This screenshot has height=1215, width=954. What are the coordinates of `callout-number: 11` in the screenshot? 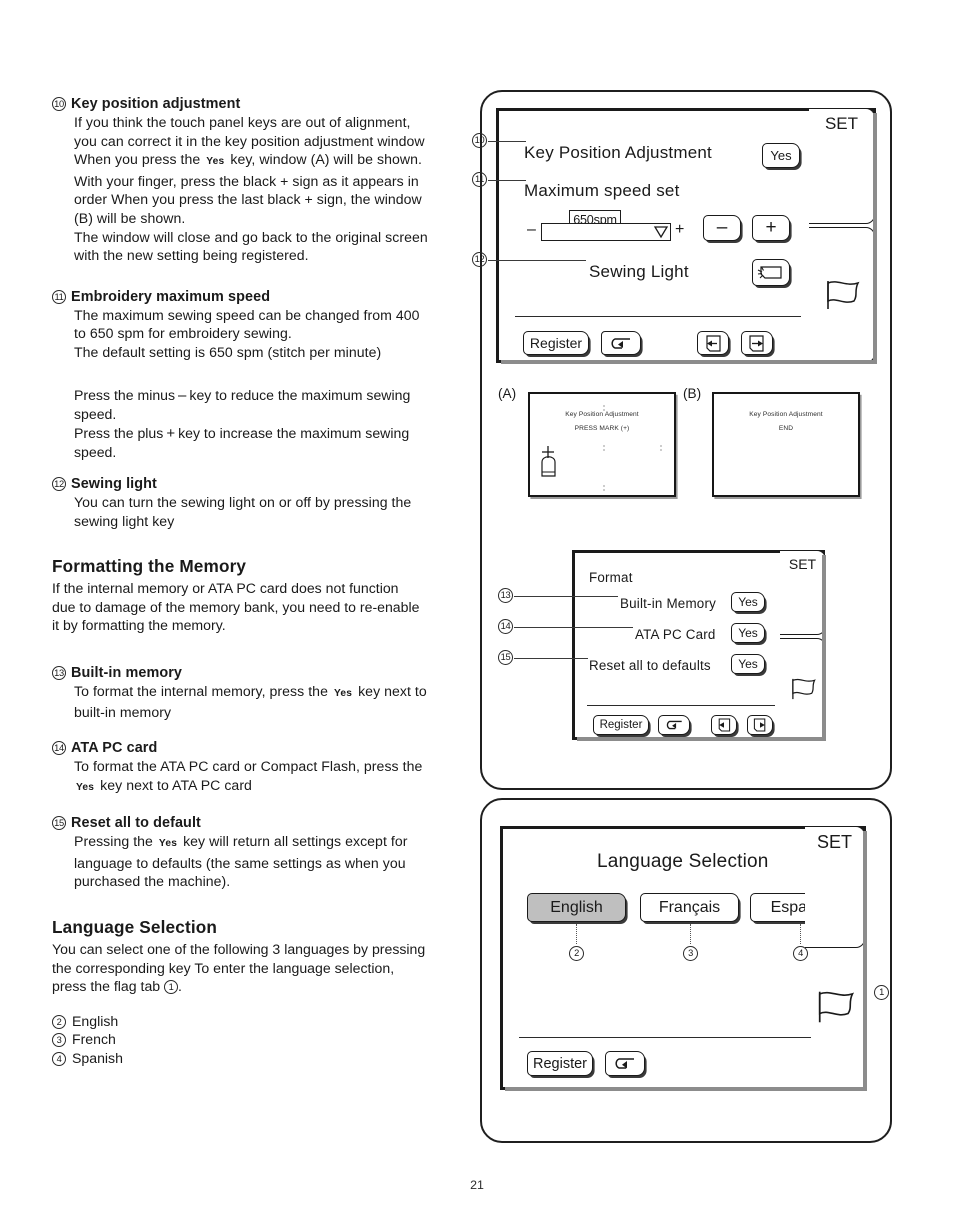 It's located at (59, 297).